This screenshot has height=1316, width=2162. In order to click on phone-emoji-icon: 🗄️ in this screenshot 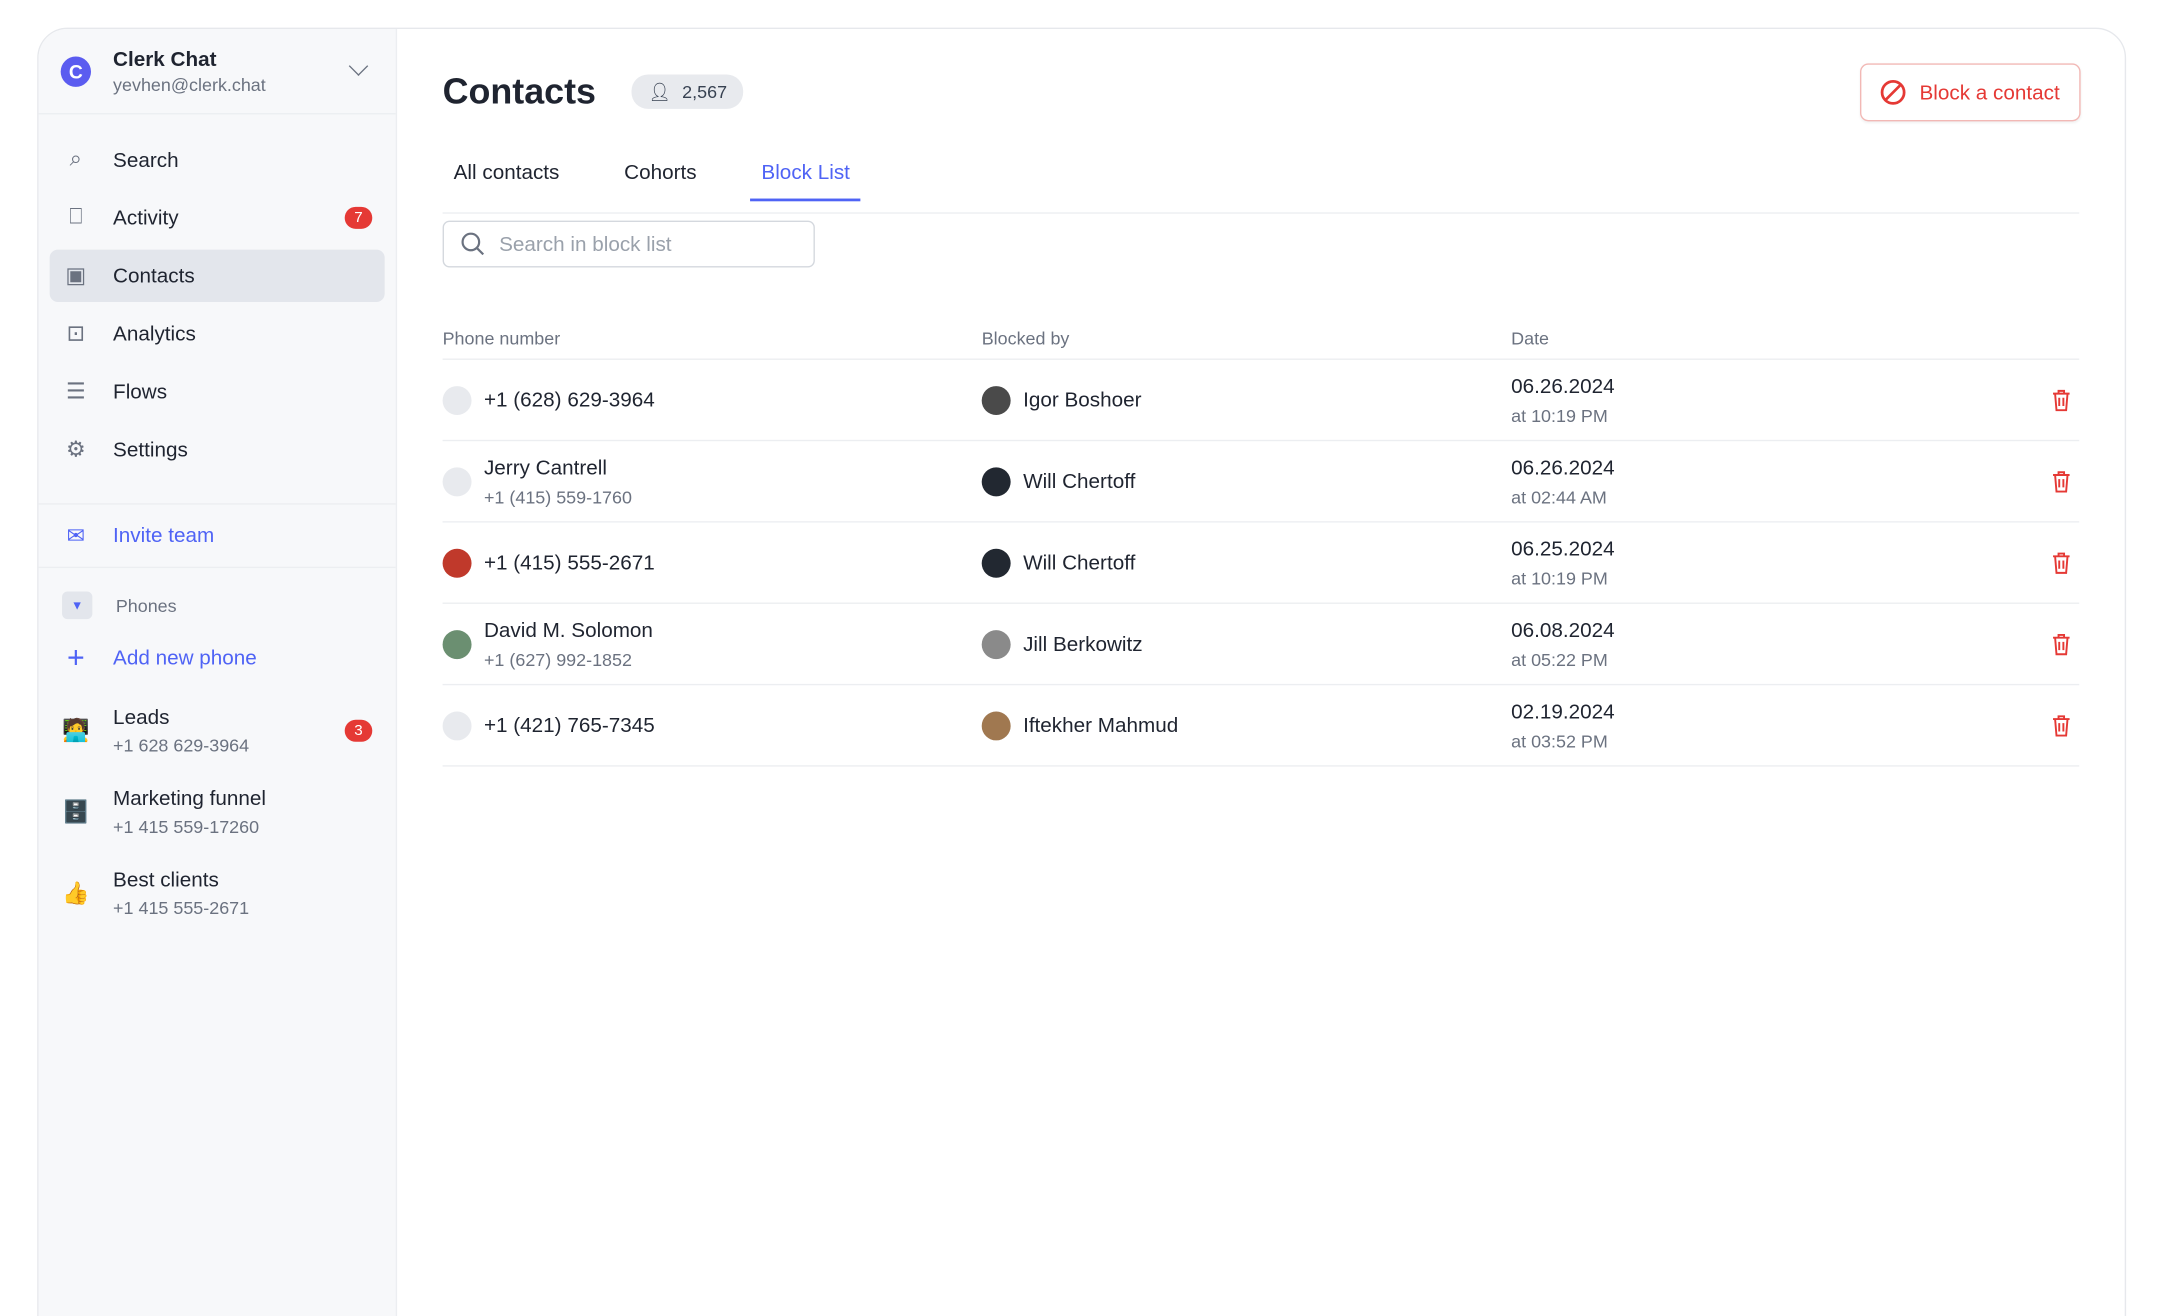, I will do `click(76, 812)`.